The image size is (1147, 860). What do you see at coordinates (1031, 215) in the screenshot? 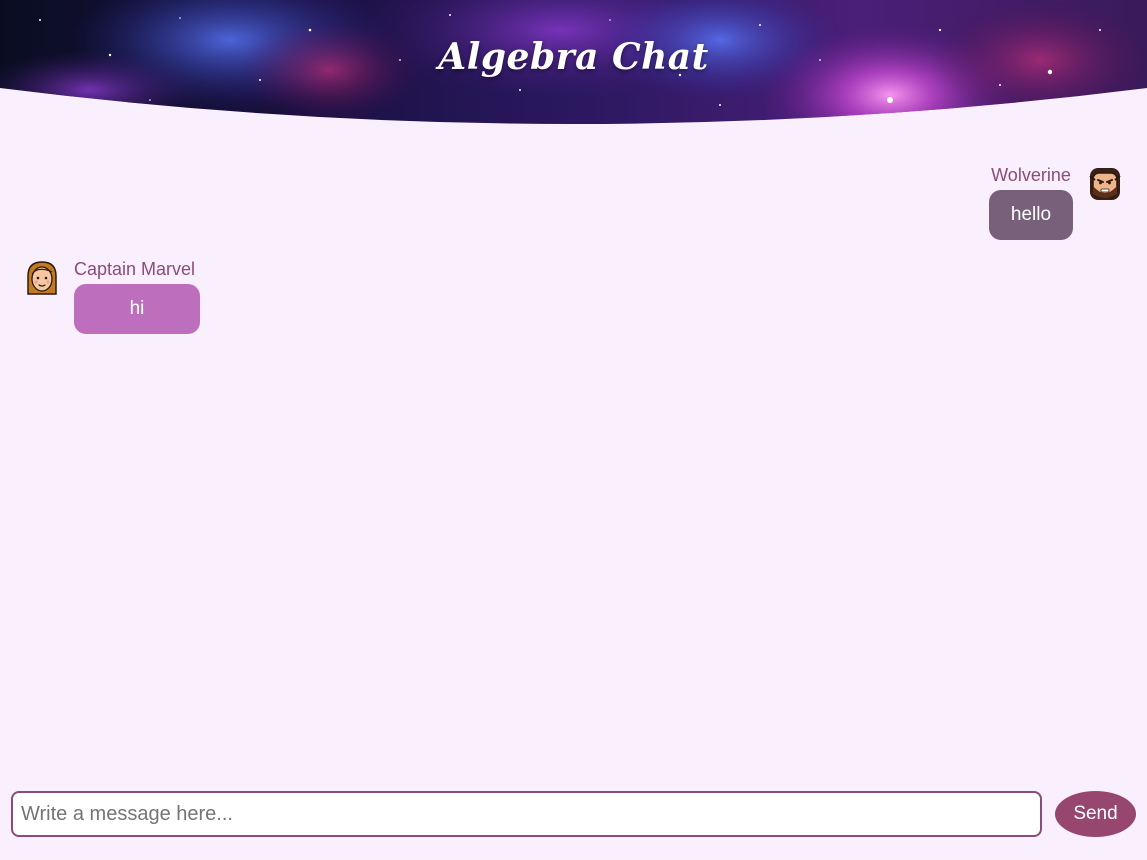
I see `message-bubble: hello` at bounding box center [1031, 215].